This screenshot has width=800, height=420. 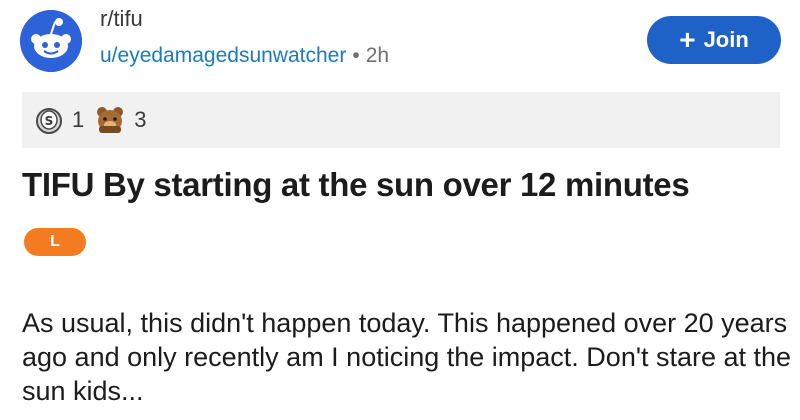 I want to click on join-label: Join, so click(x=726, y=39).